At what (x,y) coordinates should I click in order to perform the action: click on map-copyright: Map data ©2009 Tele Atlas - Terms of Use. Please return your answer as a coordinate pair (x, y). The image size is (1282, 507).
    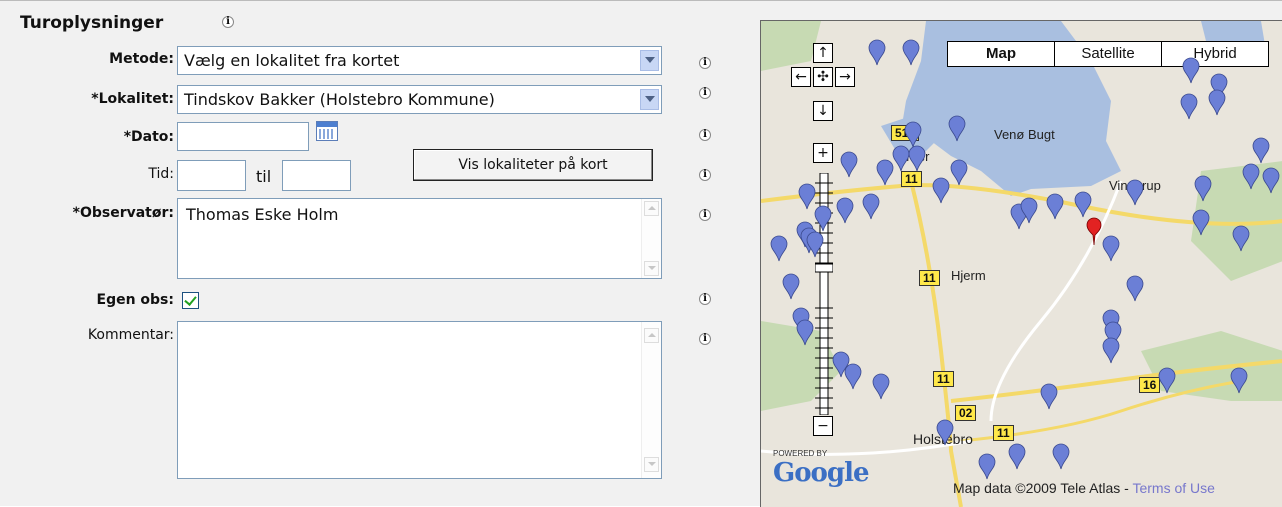
    Looking at the image, I should click on (1084, 488).